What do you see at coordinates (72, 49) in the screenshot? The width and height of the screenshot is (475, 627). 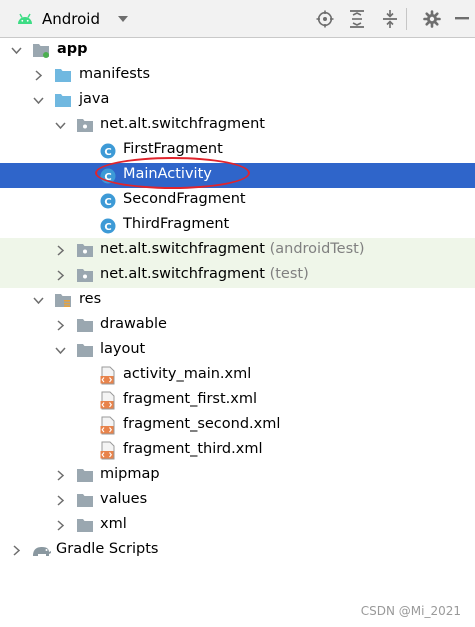 I see `tree-label-app: app` at bounding box center [72, 49].